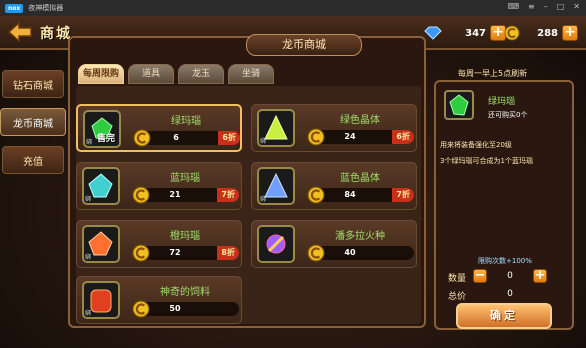  What do you see at coordinates (547, 33) in the screenshot?
I see `gold-count: 288` at bounding box center [547, 33].